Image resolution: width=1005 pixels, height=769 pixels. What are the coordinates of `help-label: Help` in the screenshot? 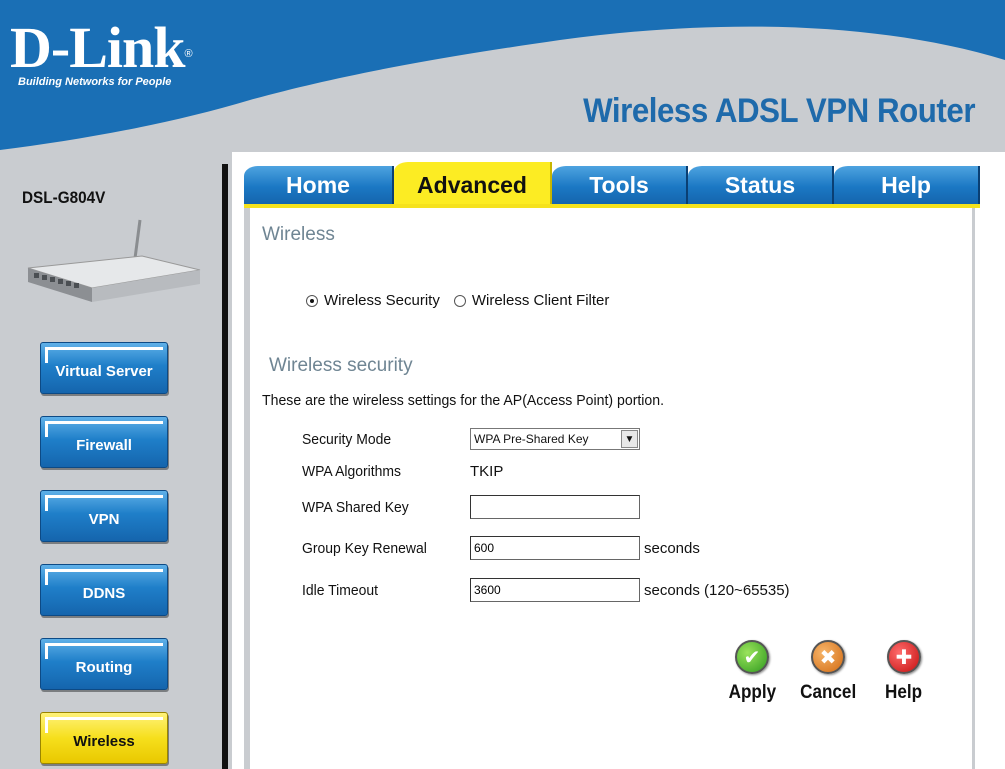 It's located at (904, 692).